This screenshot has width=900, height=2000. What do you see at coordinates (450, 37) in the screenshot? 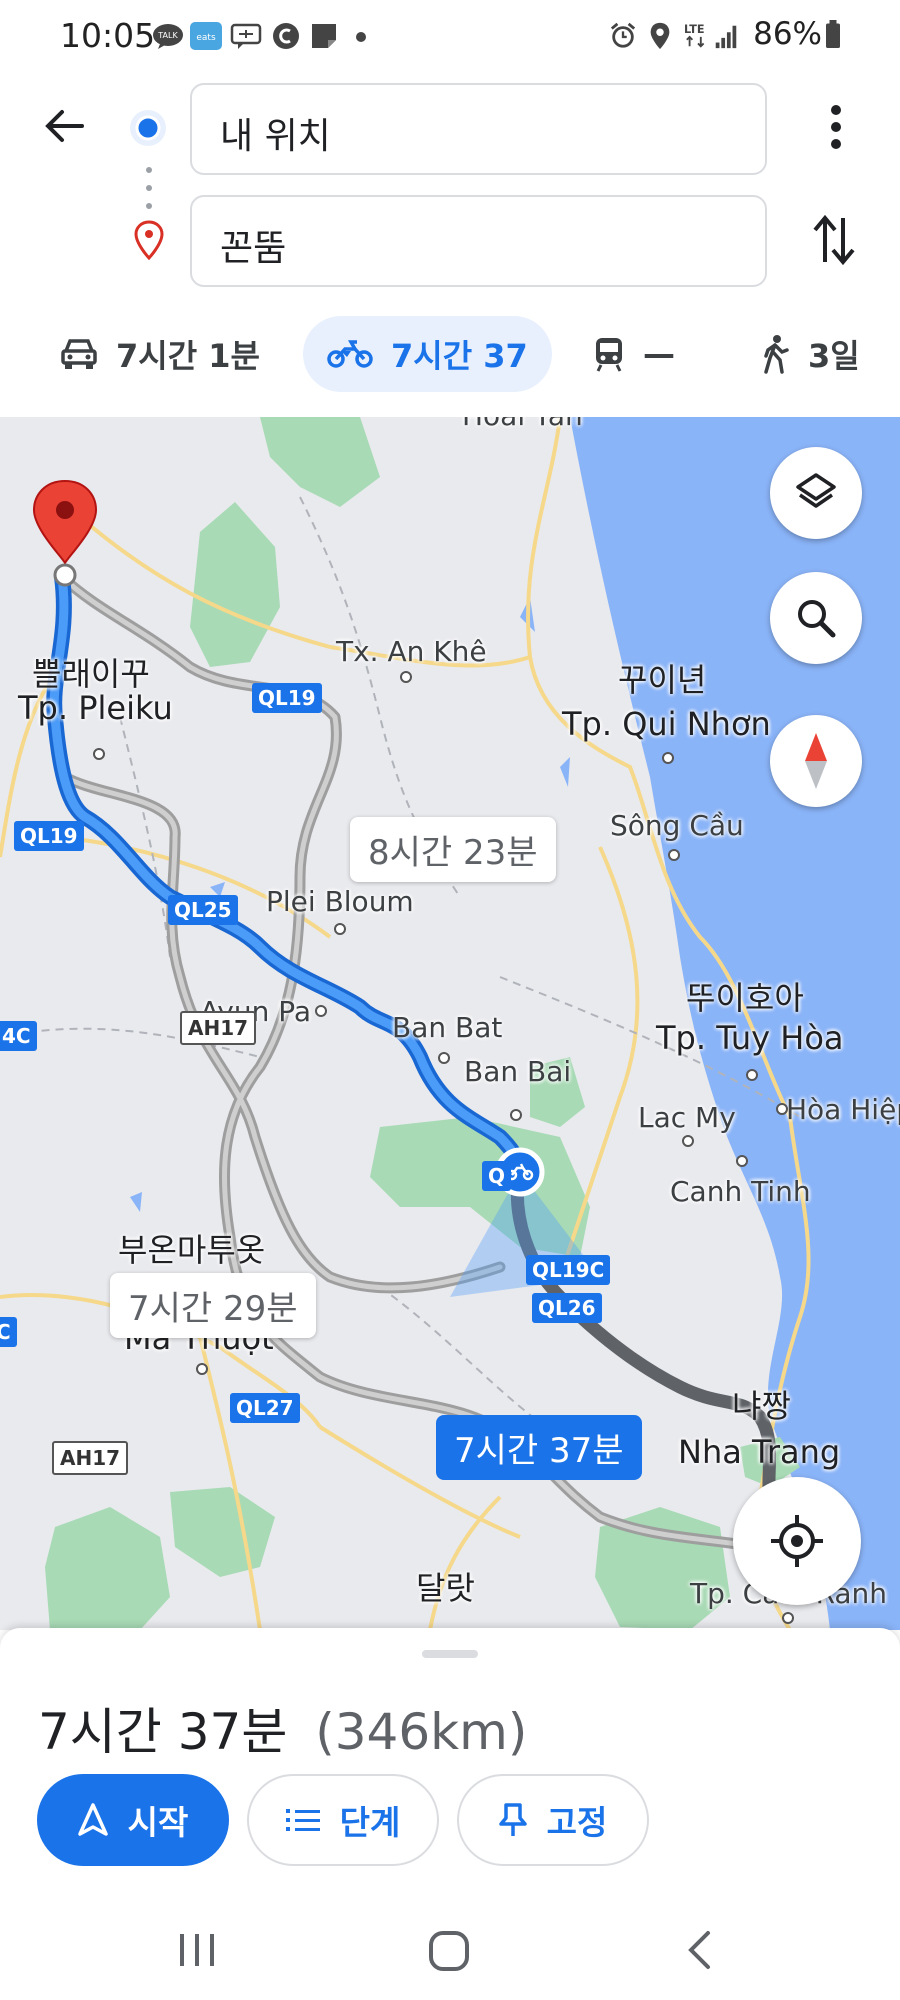
I see `status-bar: 10:05 TALK eats LTE 86%` at bounding box center [450, 37].